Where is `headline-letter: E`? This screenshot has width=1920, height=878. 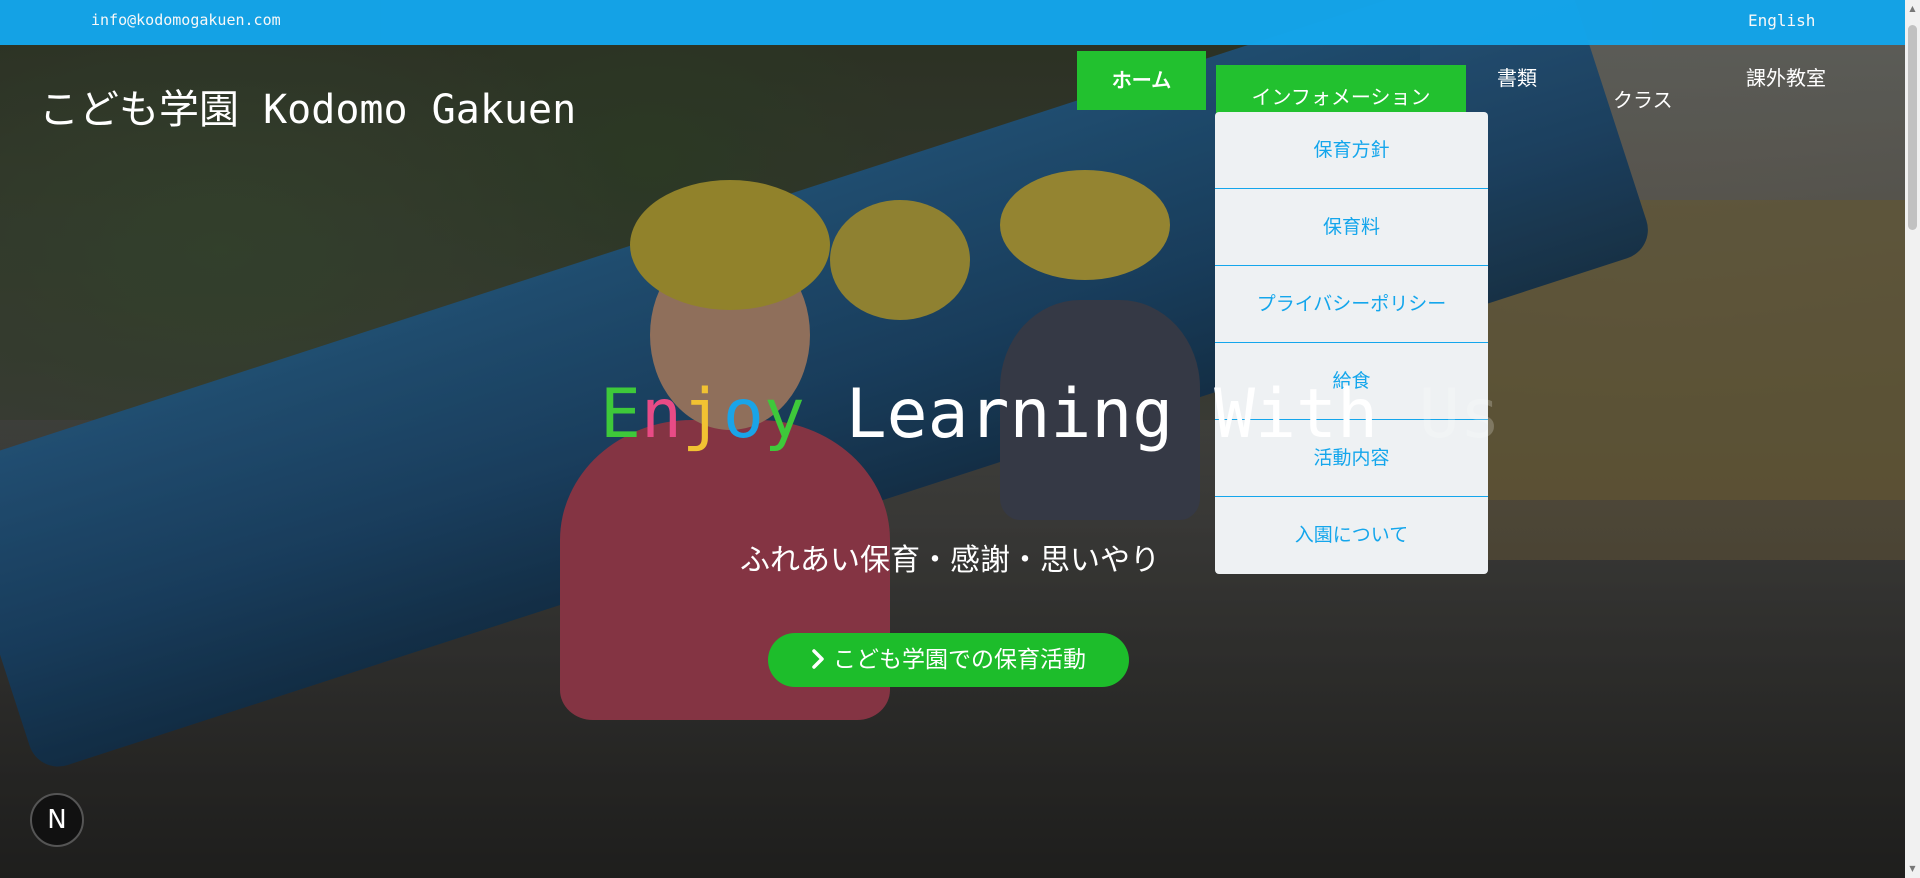 headline-letter: E is located at coordinates (620, 414).